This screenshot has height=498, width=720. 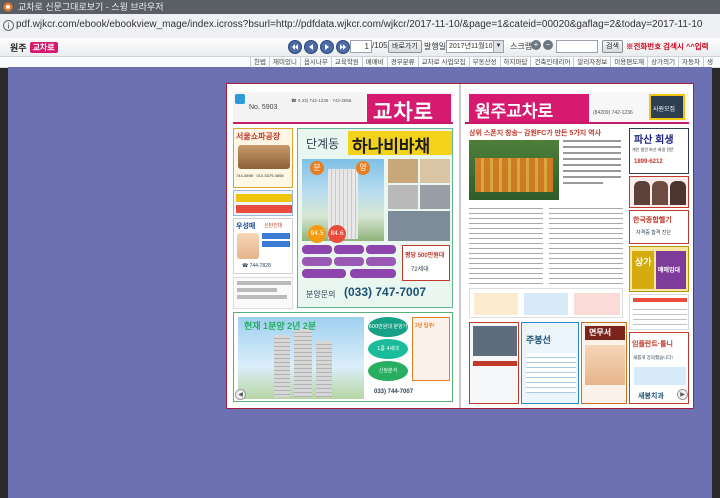 I want to click on go-button: 바로가기, so click(x=405, y=46).